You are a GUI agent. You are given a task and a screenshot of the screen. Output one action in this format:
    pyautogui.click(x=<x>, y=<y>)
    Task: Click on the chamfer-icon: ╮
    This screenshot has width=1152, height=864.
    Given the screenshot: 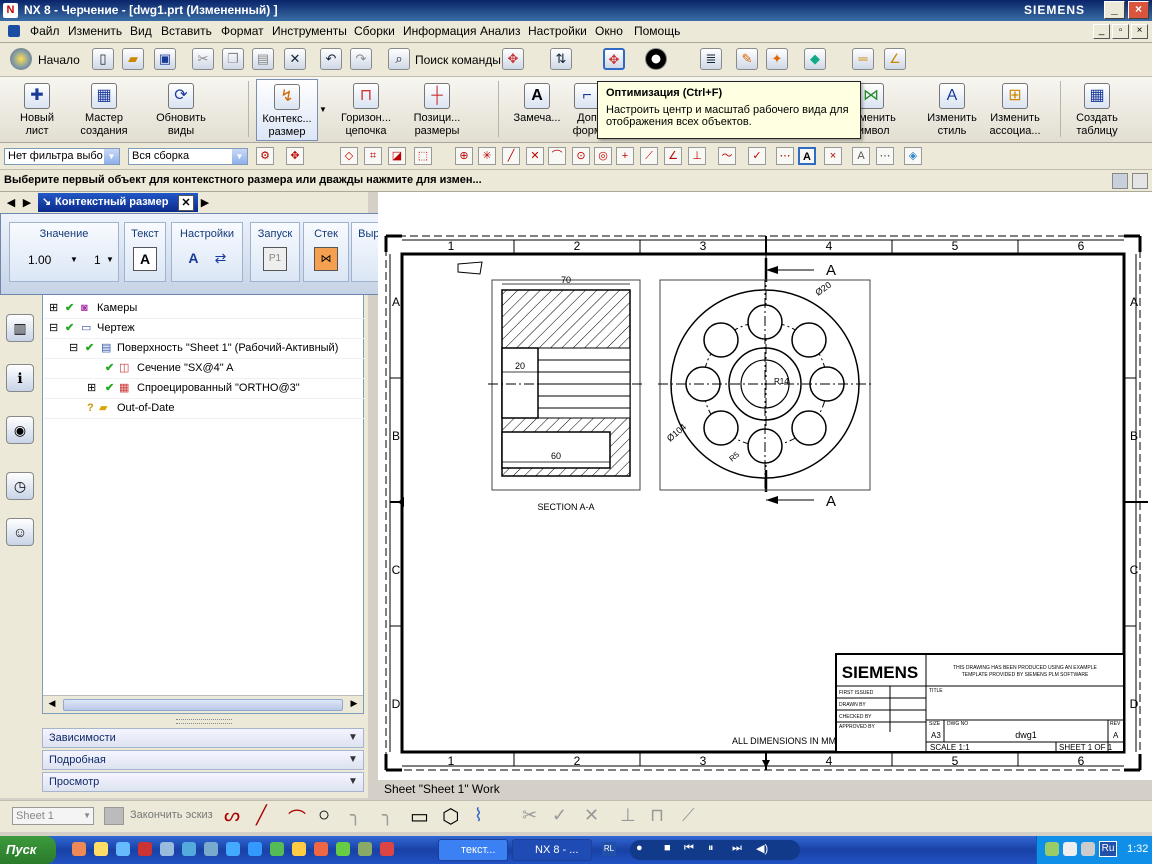 What is the action you would take?
    pyautogui.click(x=387, y=815)
    